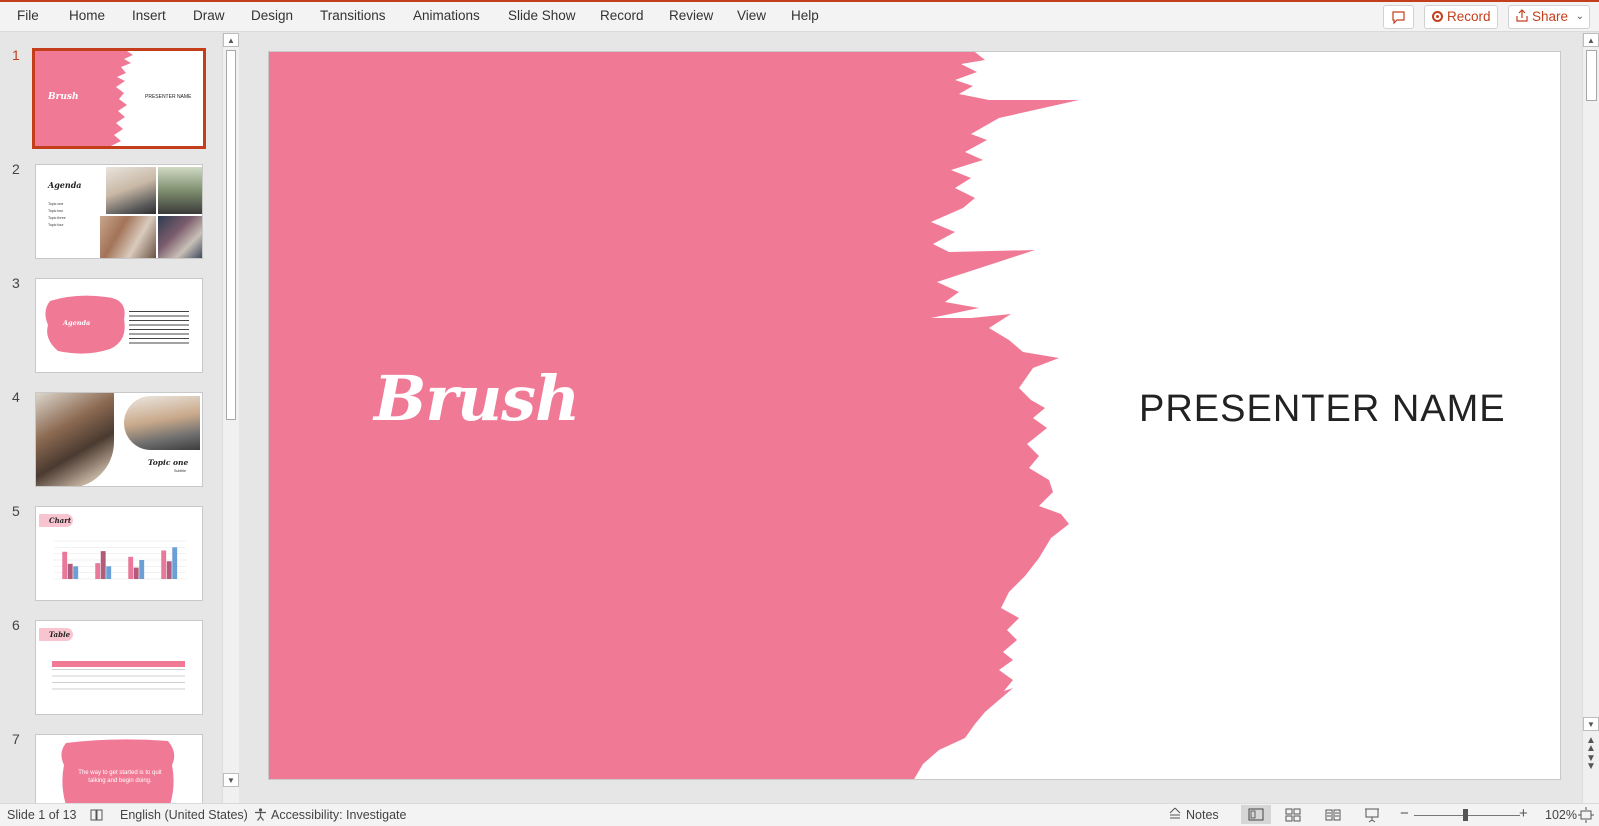  I want to click on previous-slide-icon: ▲ ▲, so click(1591, 745).